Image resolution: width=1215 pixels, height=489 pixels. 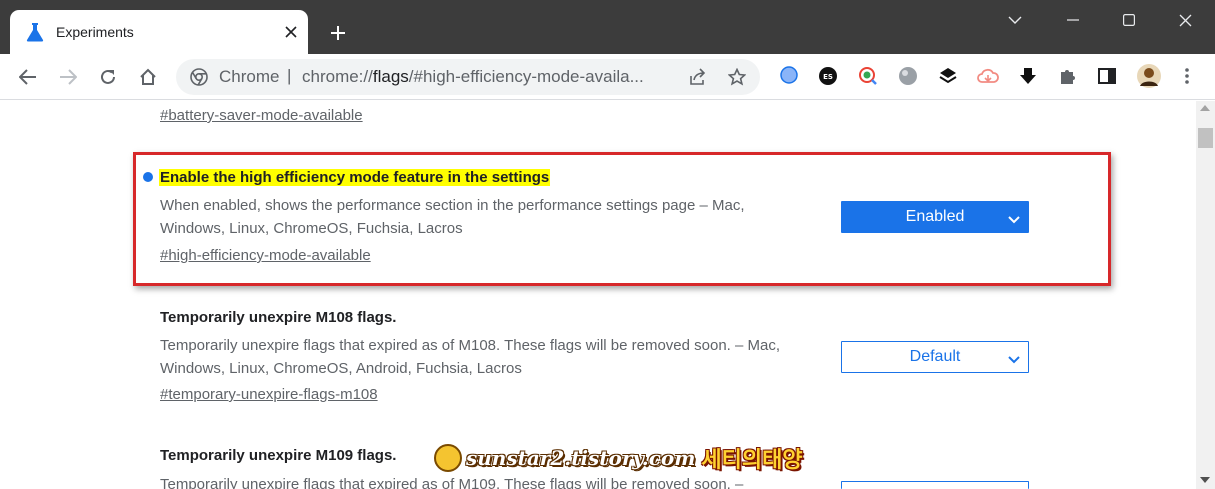 What do you see at coordinates (1015, 20) in the screenshot?
I see `tab-search-chevron-icon` at bounding box center [1015, 20].